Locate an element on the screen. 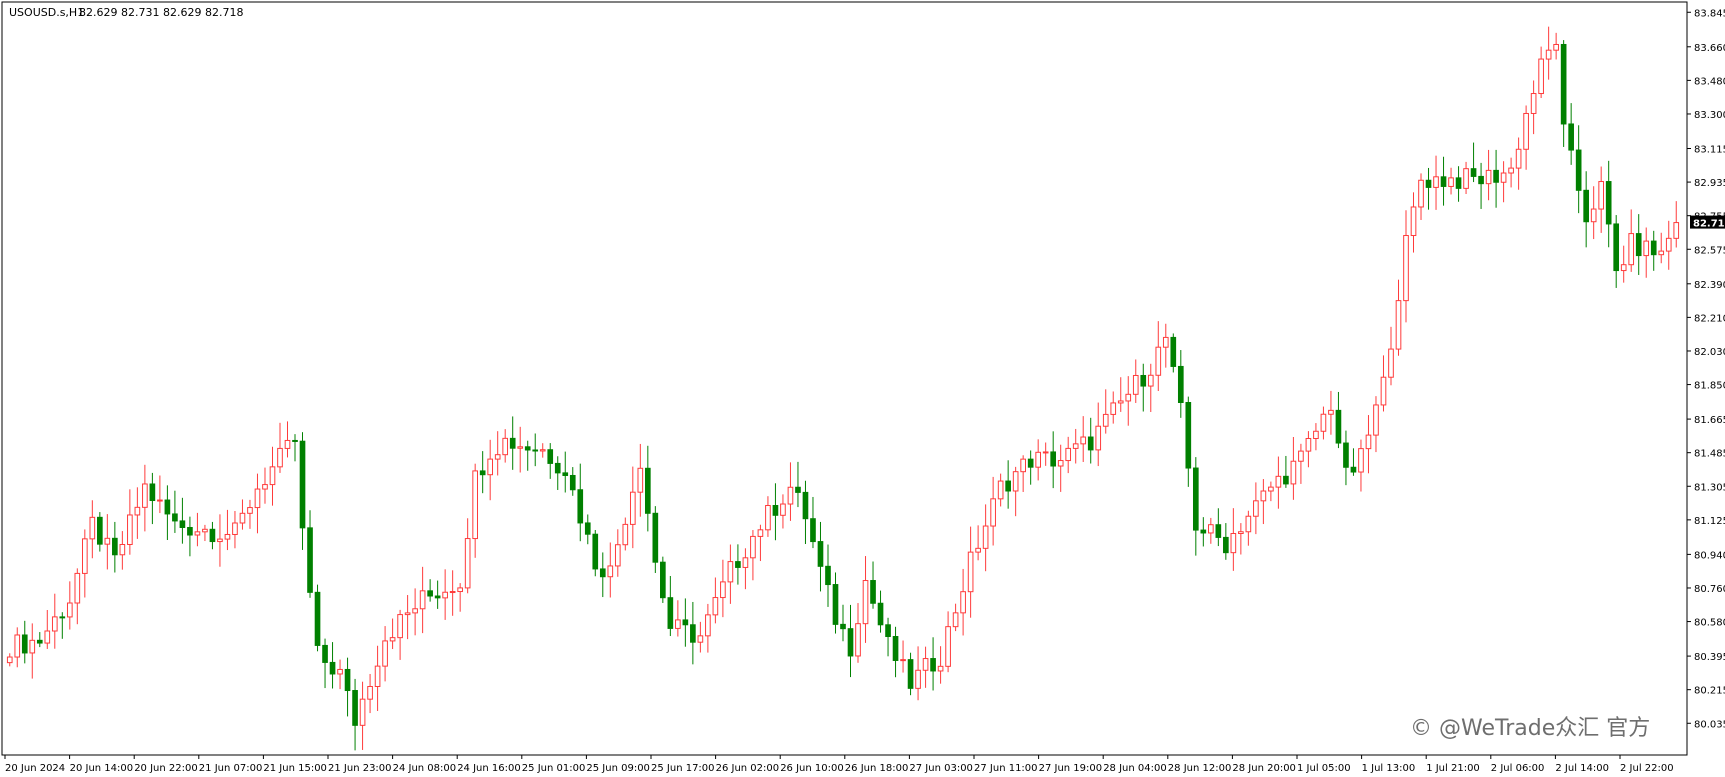  y-tick-label: 82.210 is located at coordinates (1709, 318).